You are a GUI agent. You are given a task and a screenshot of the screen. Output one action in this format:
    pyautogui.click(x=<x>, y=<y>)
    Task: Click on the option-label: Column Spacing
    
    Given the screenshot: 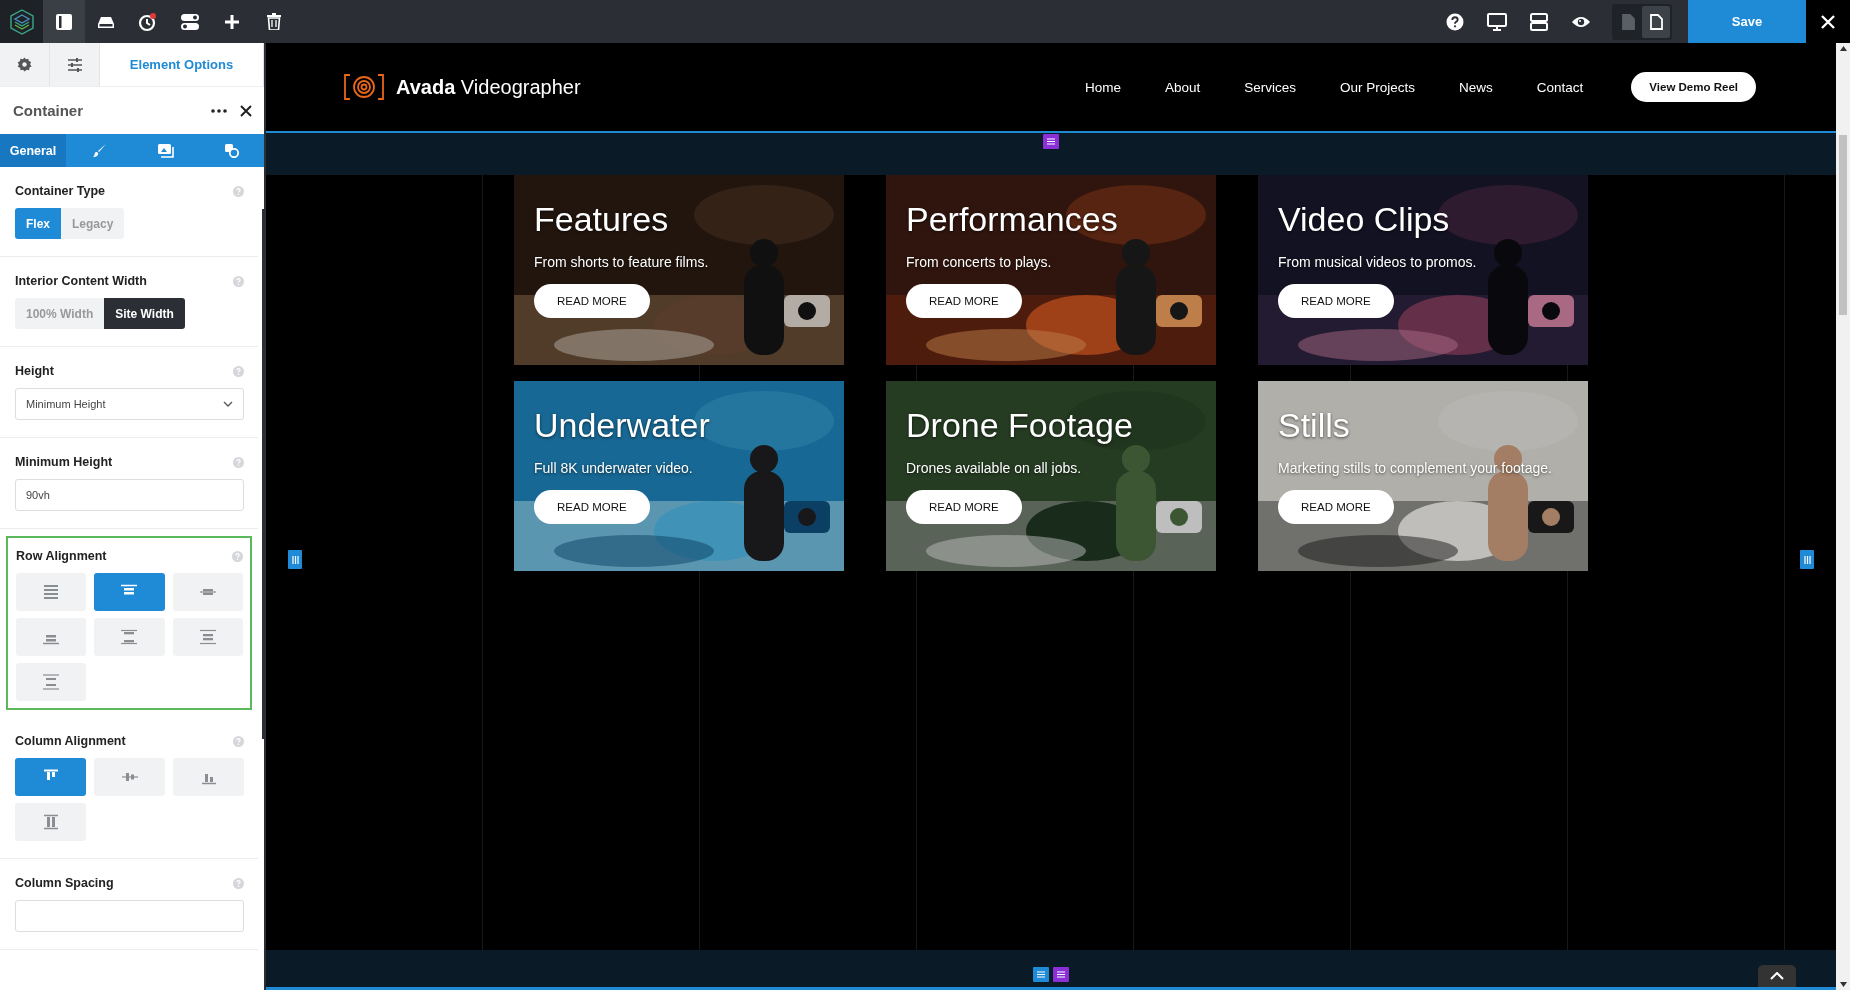 What is the action you would take?
    pyautogui.click(x=64, y=883)
    